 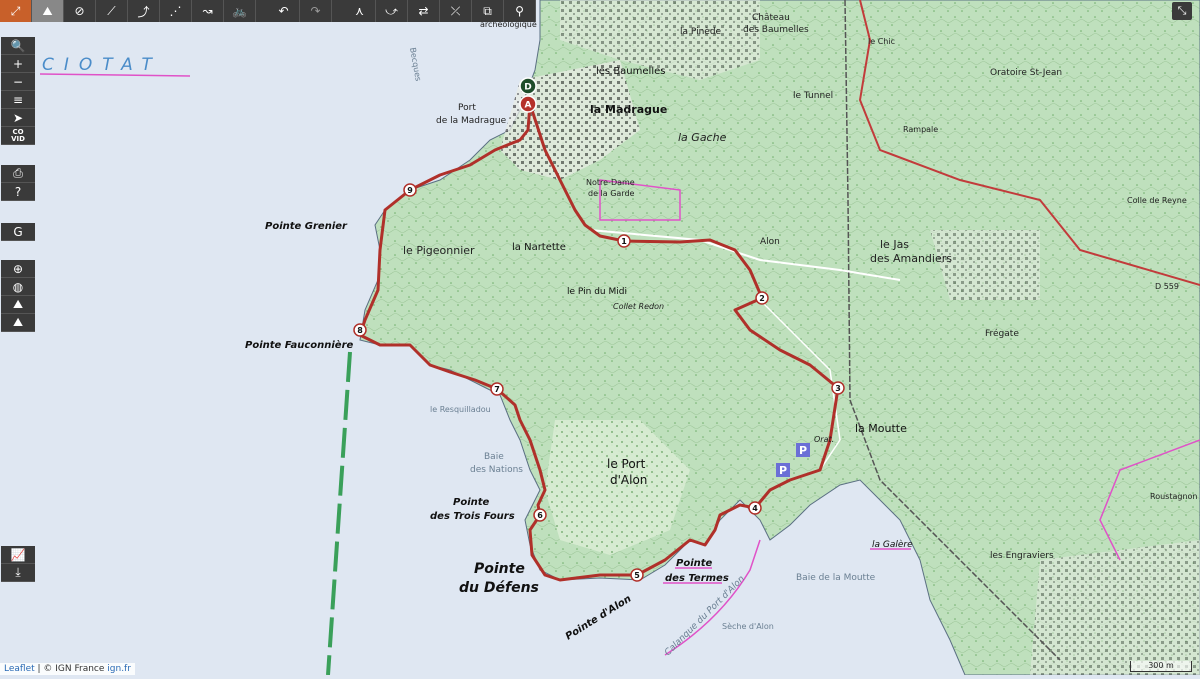 What do you see at coordinates (813, 96) in the screenshot?
I see `label-le-tunnel: le Tunnel` at bounding box center [813, 96].